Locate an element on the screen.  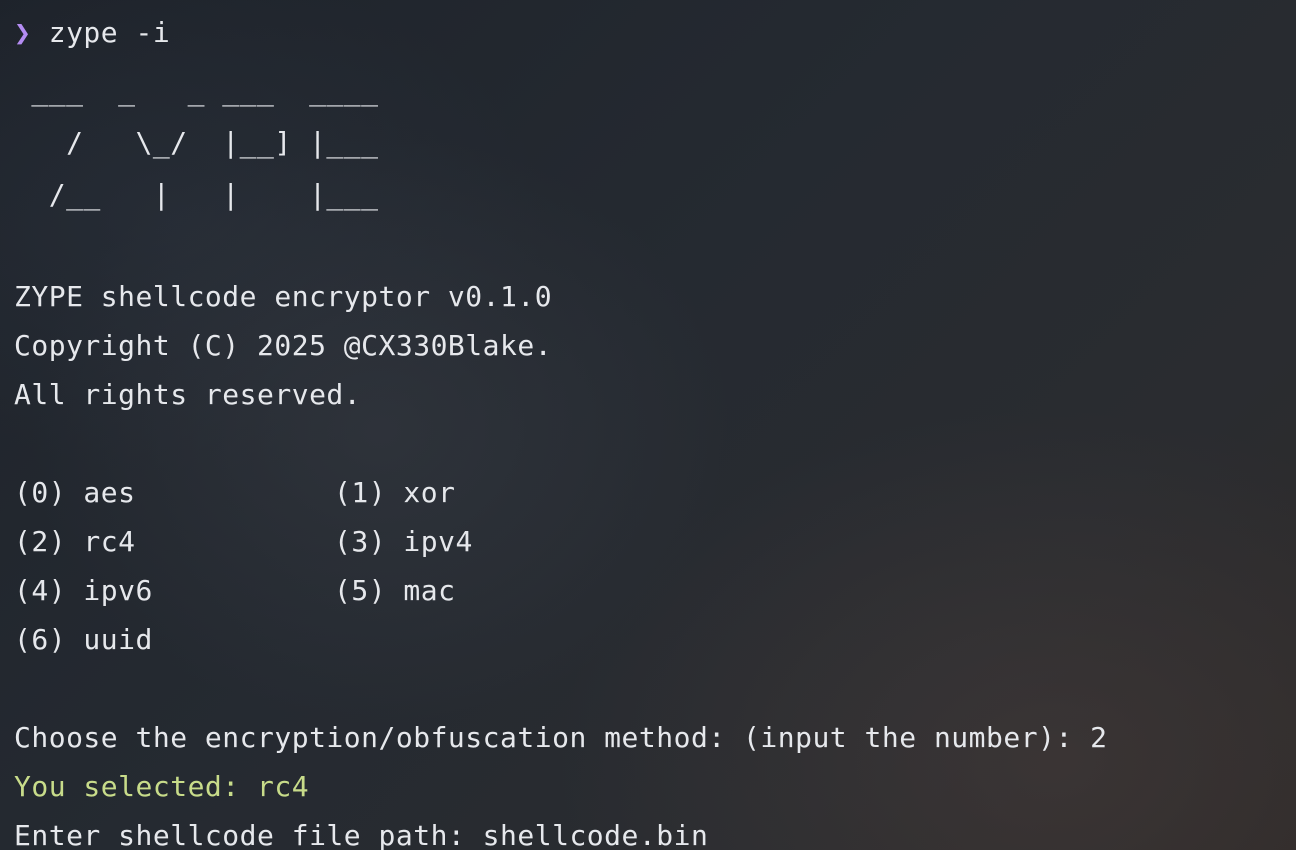
banner-line: / \_/ |__] |___ is located at coordinates (196, 142).